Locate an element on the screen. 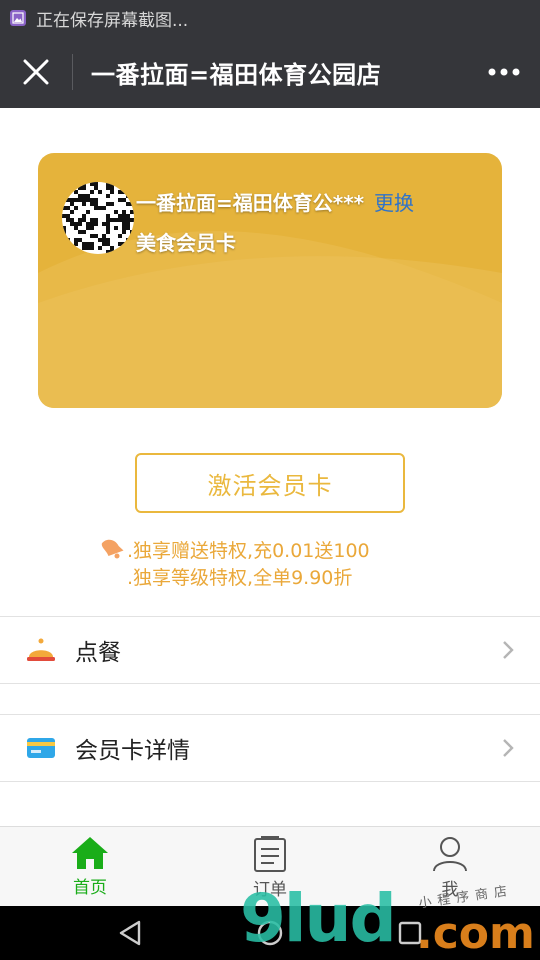 The image size is (540, 960). system-nav-bar is located at coordinates (270, 933).